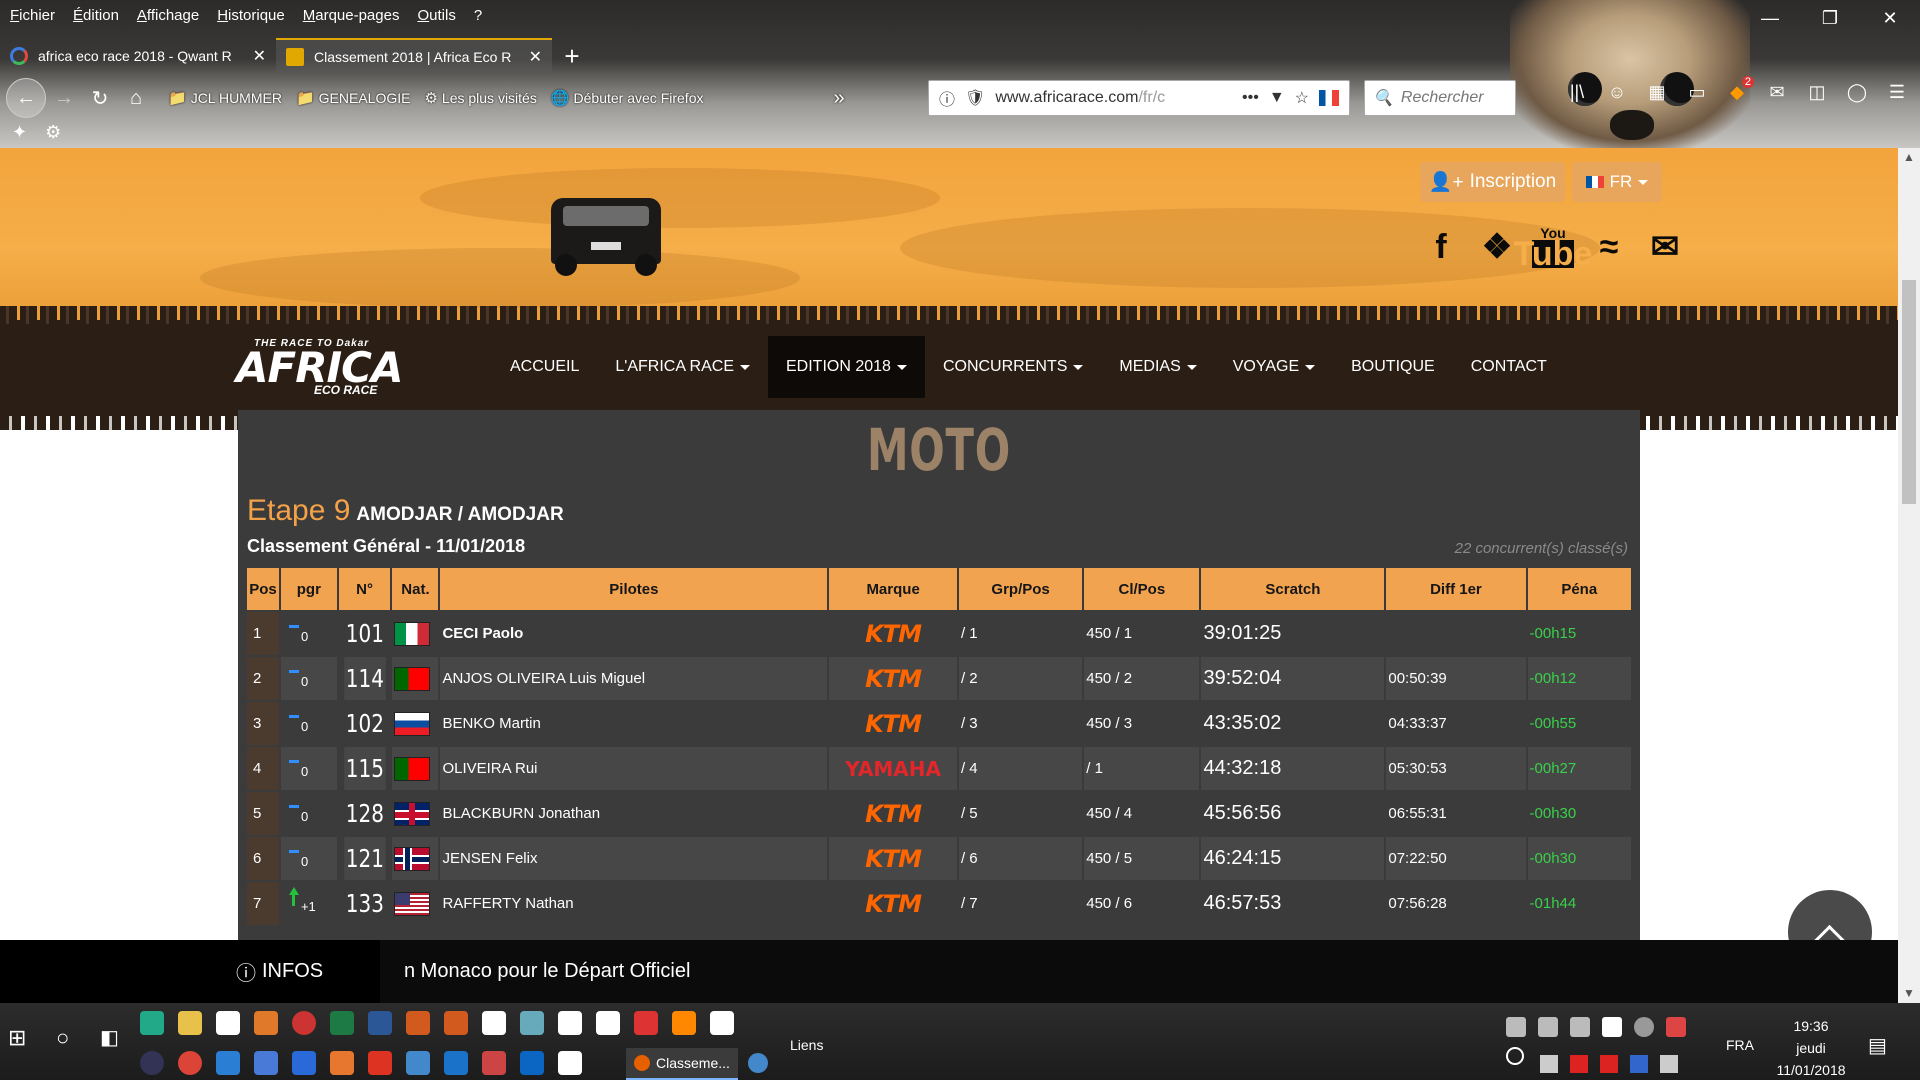 The height and width of the screenshot is (1080, 1920). I want to click on menu-item: Outils, so click(436, 15).